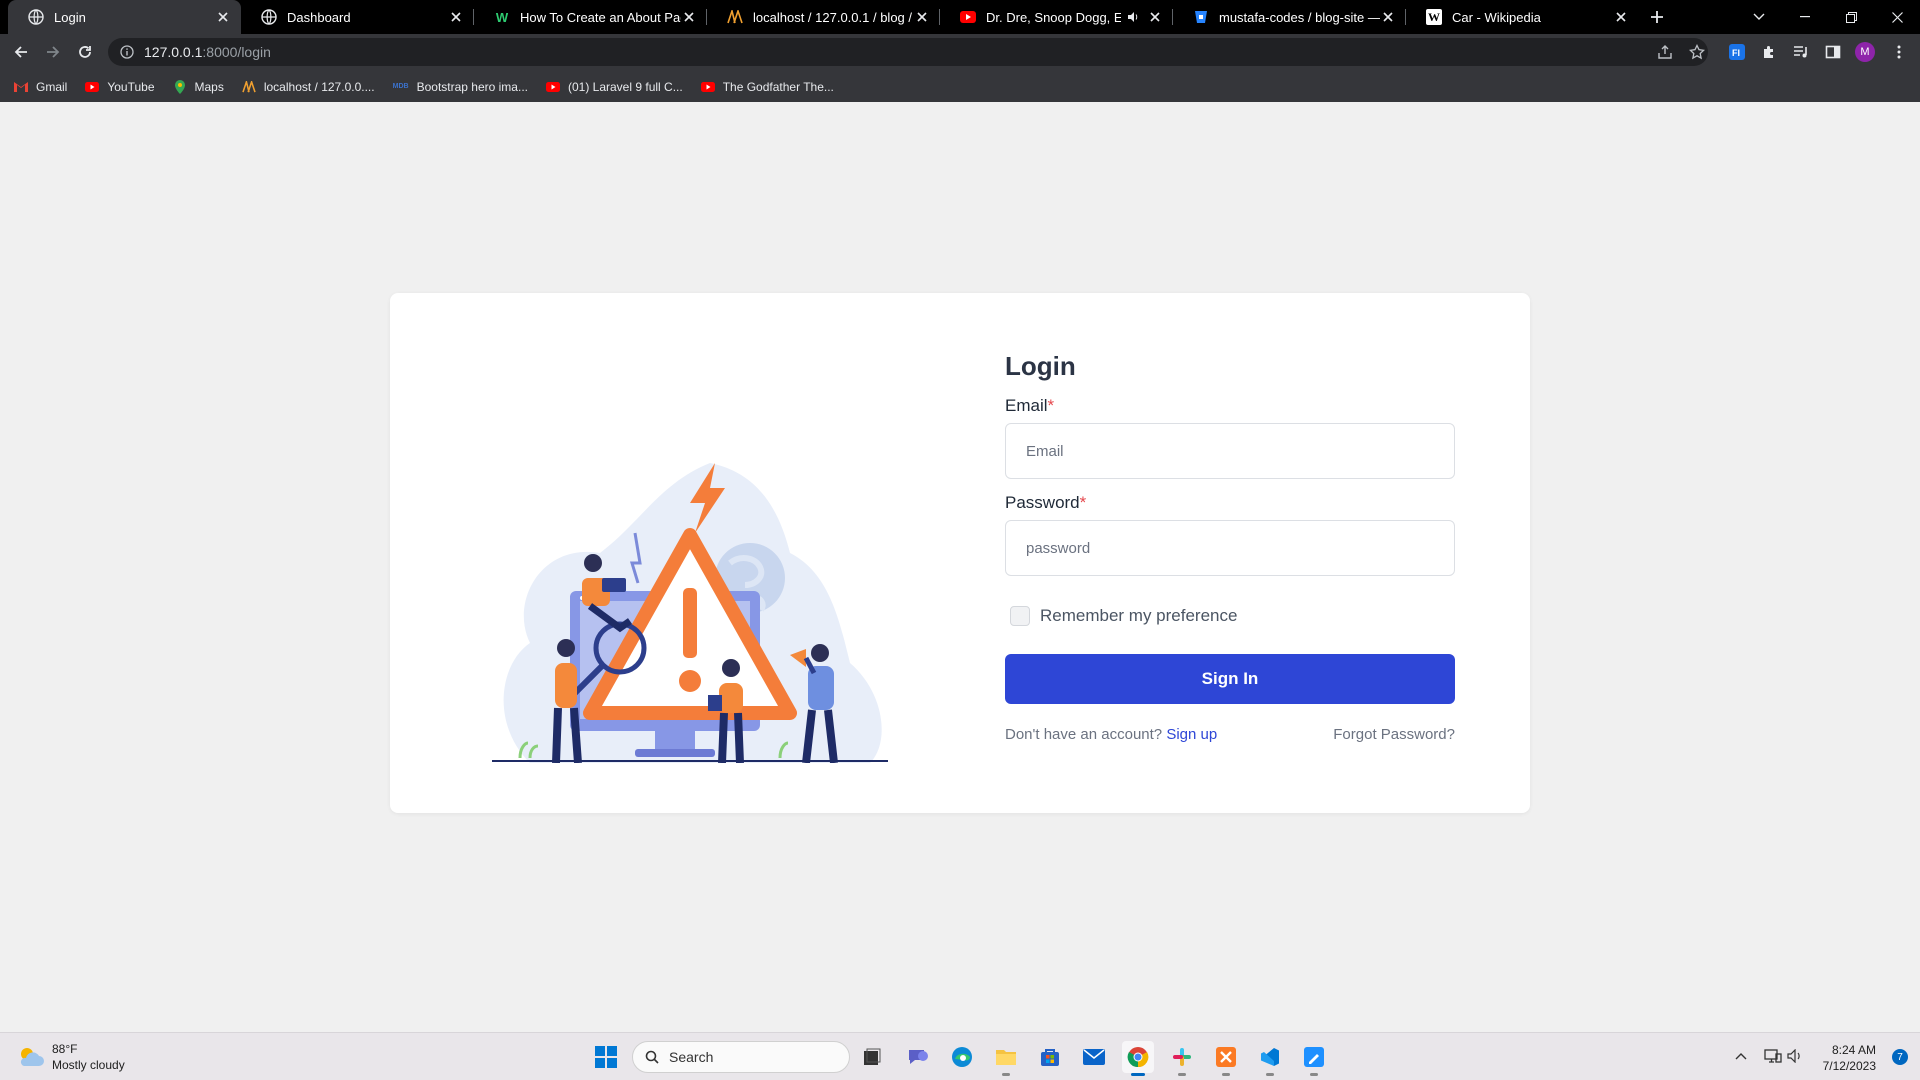  Describe the element at coordinates (65, 1049) in the screenshot. I see `temperature: 88°F` at that location.